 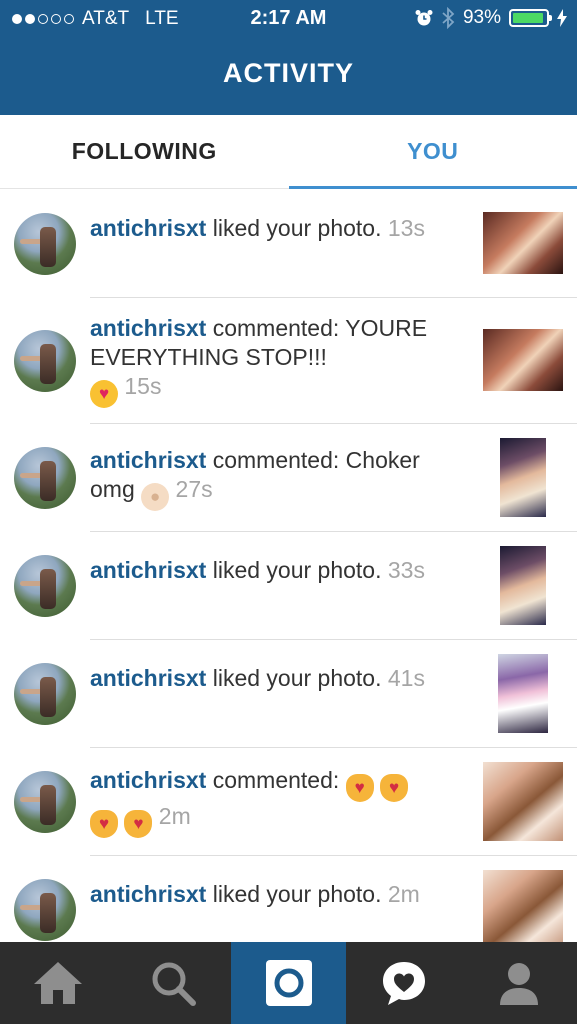 I want to click on activity-icon, so click(x=403, y=983).